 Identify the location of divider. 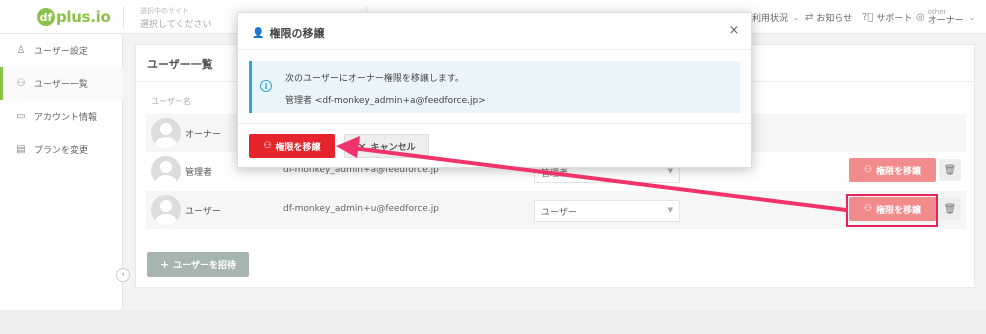
(494, 123).